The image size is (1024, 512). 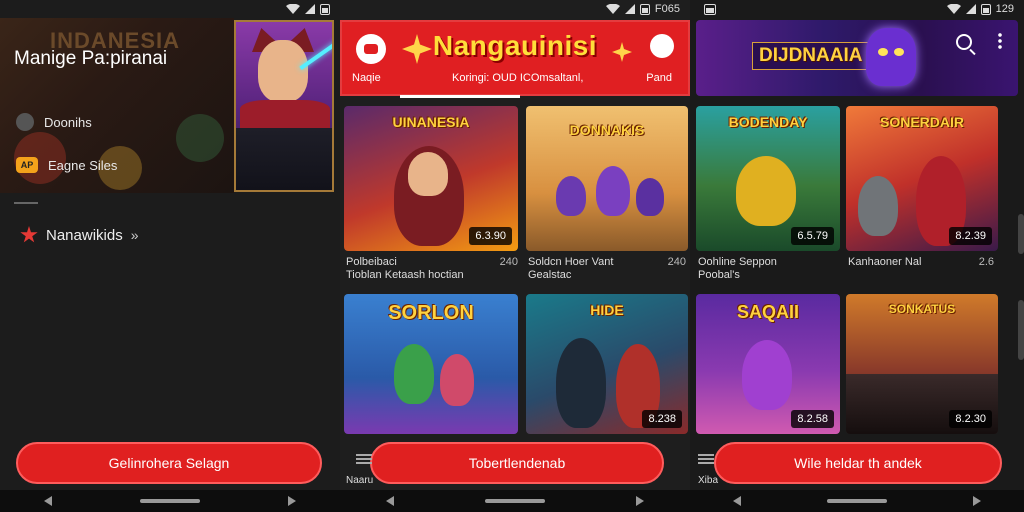 I want to click on game-card-meta: Kanhaoner Nal 2.6, so click(x=921, y=262).